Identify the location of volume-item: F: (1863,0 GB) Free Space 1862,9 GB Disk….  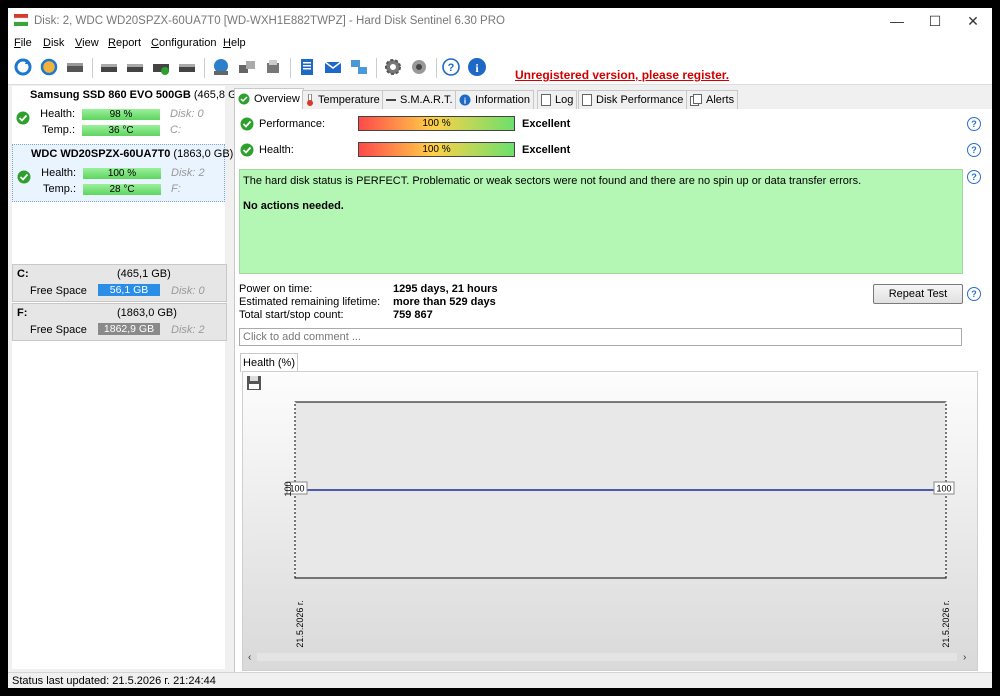
(119, 322).